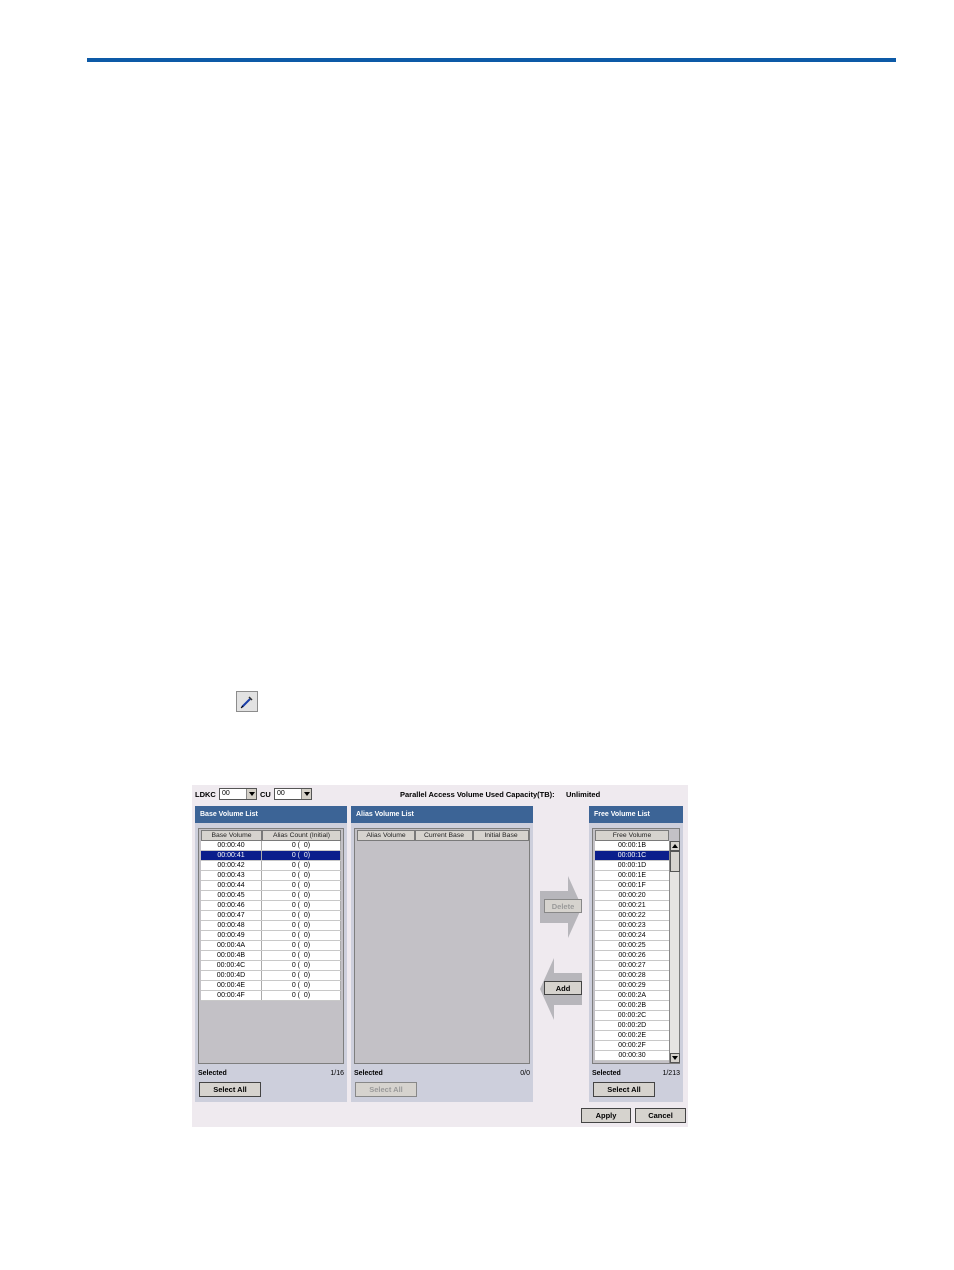 The image size is (954, 1270). Describe the element at coordinates (337, 1073) in the screenshot. I see `base-selected-count: 1/16` at that location.